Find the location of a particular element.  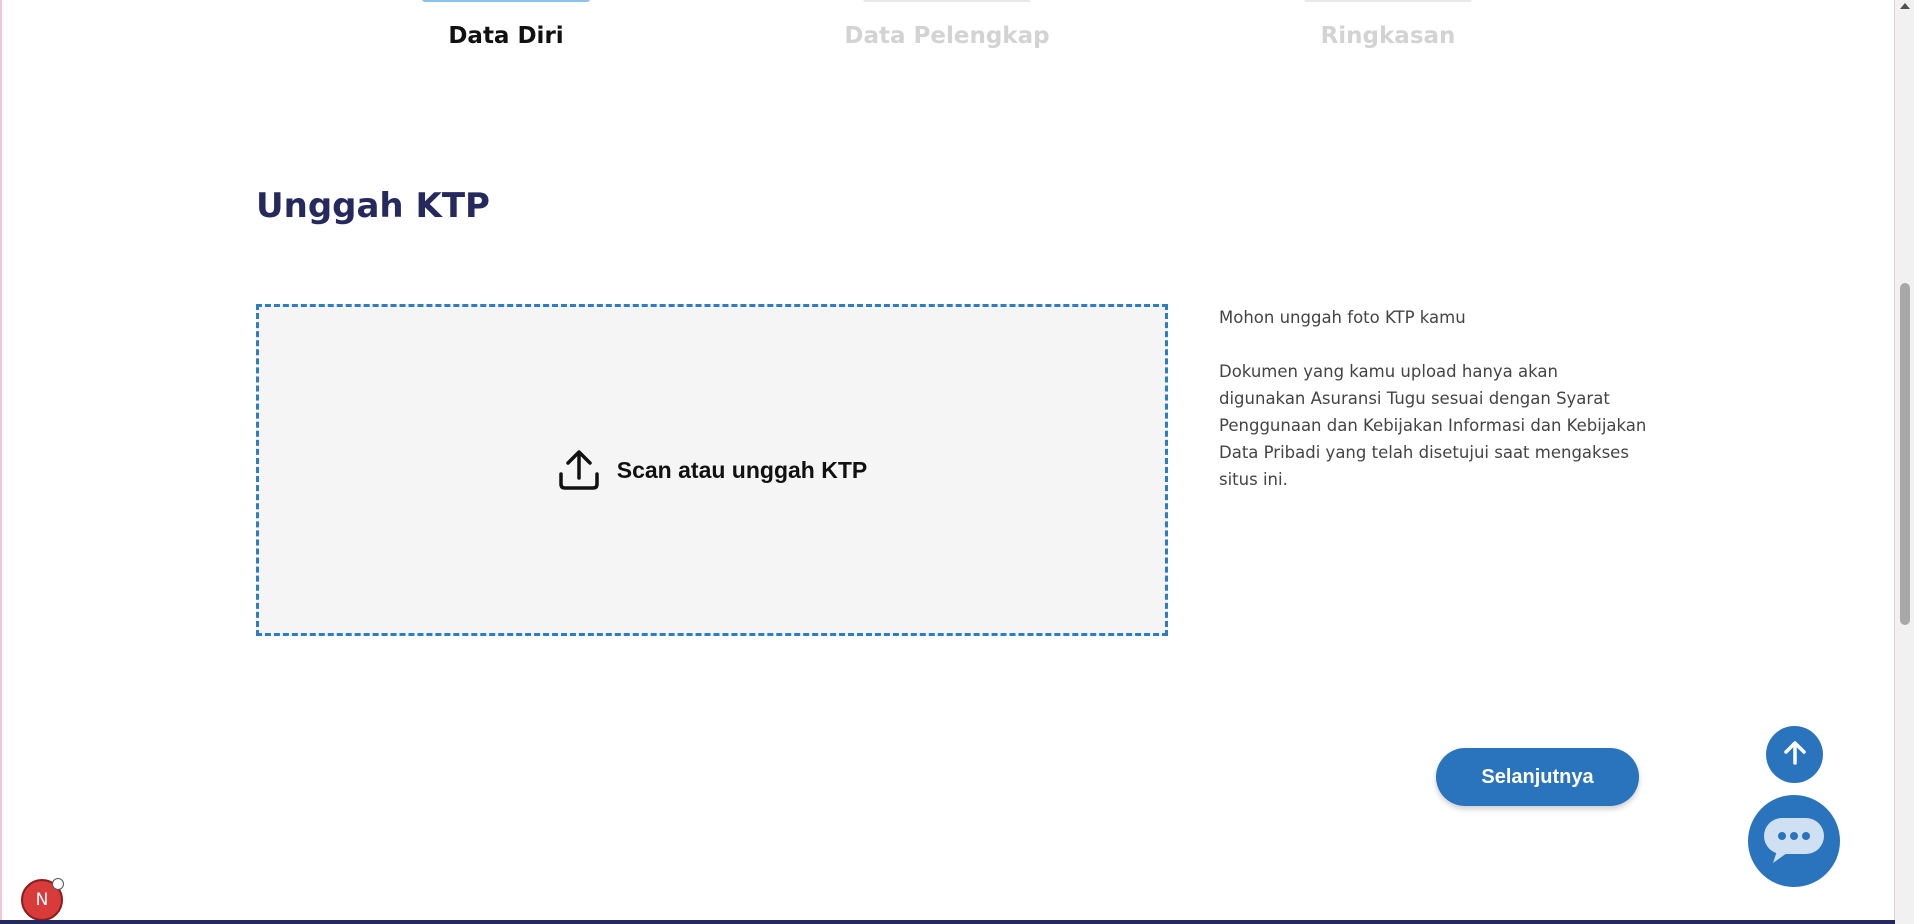

chat-button is located at coordinates (1794, 841).